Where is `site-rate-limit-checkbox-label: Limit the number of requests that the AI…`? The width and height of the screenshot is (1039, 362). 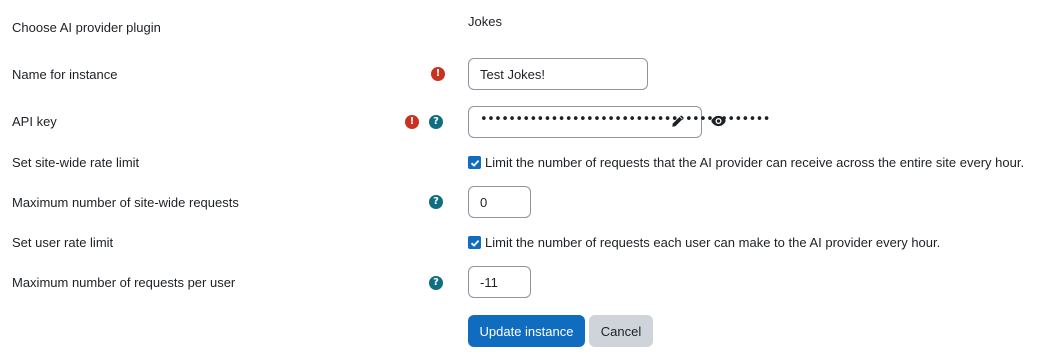
site-rate-limit-checkbox-label: Limit the number of requests that the AI… is located at coordinates (754, 162).